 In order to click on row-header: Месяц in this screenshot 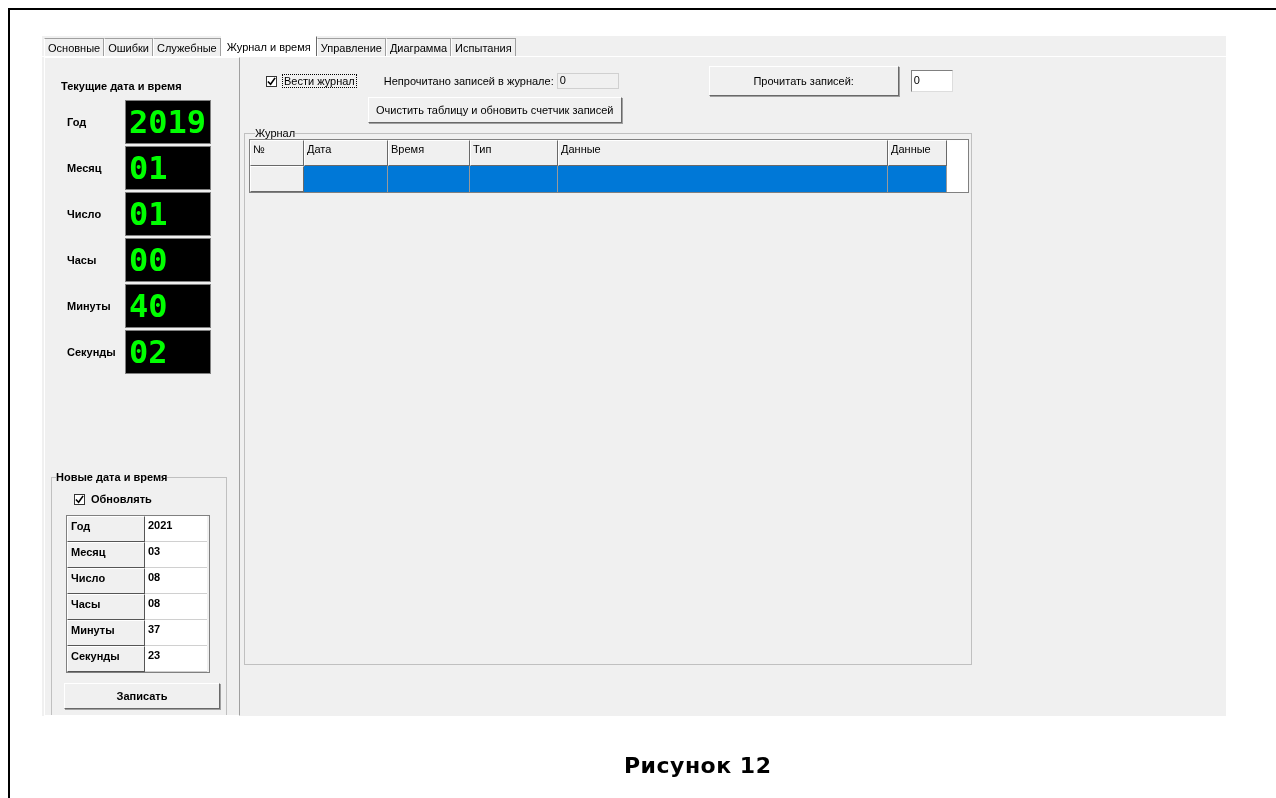, I will do `click(106, 555)`.